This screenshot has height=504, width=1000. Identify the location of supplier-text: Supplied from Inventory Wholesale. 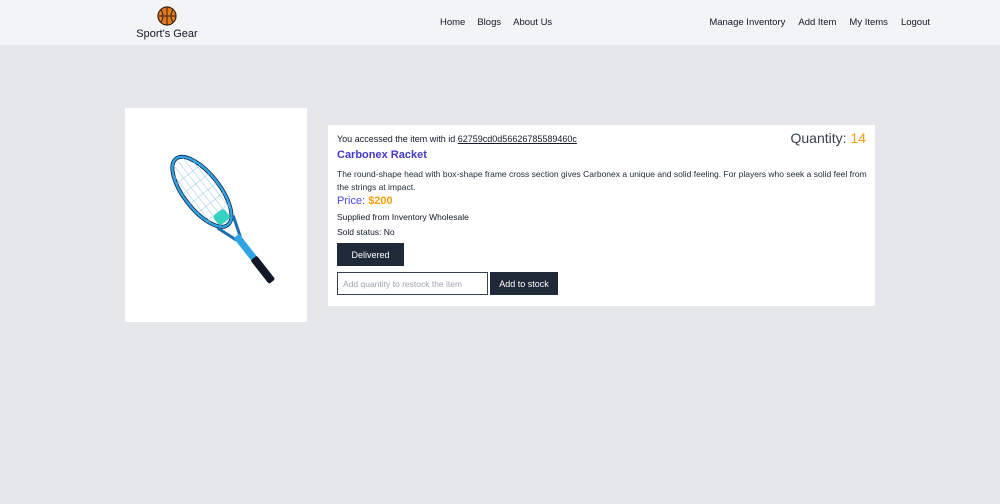
(403, 217).